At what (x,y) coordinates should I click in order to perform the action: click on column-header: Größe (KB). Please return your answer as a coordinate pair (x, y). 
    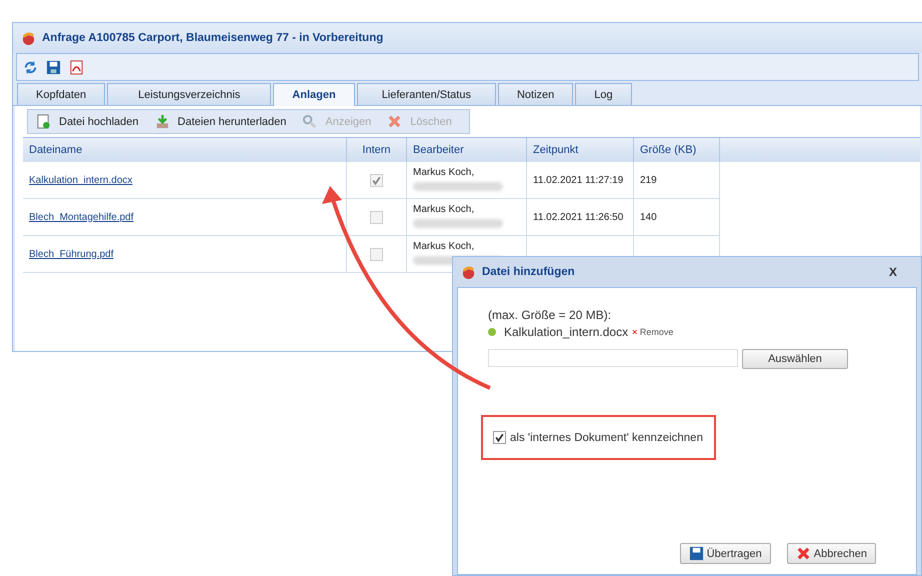
    Looking at the image, I should click on (677, 150).